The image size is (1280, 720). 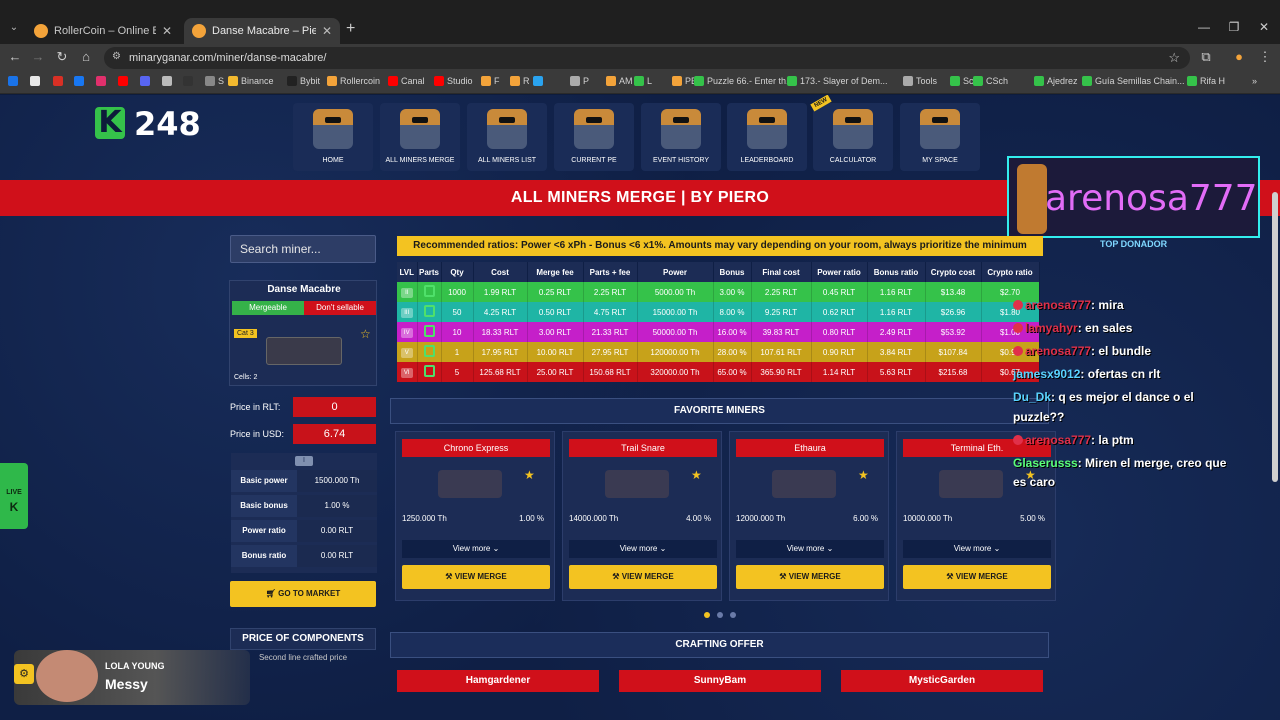 I want to click on chat-username: Du_Dk, so click(x=1032, y=397).